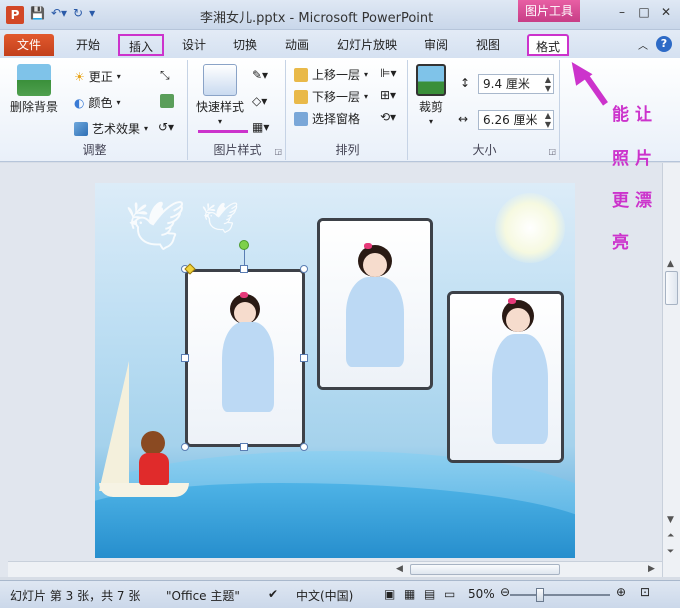 The width and height of the screenshot is (680, 608). I want to click on change-picture-icon, so click(167, 101).